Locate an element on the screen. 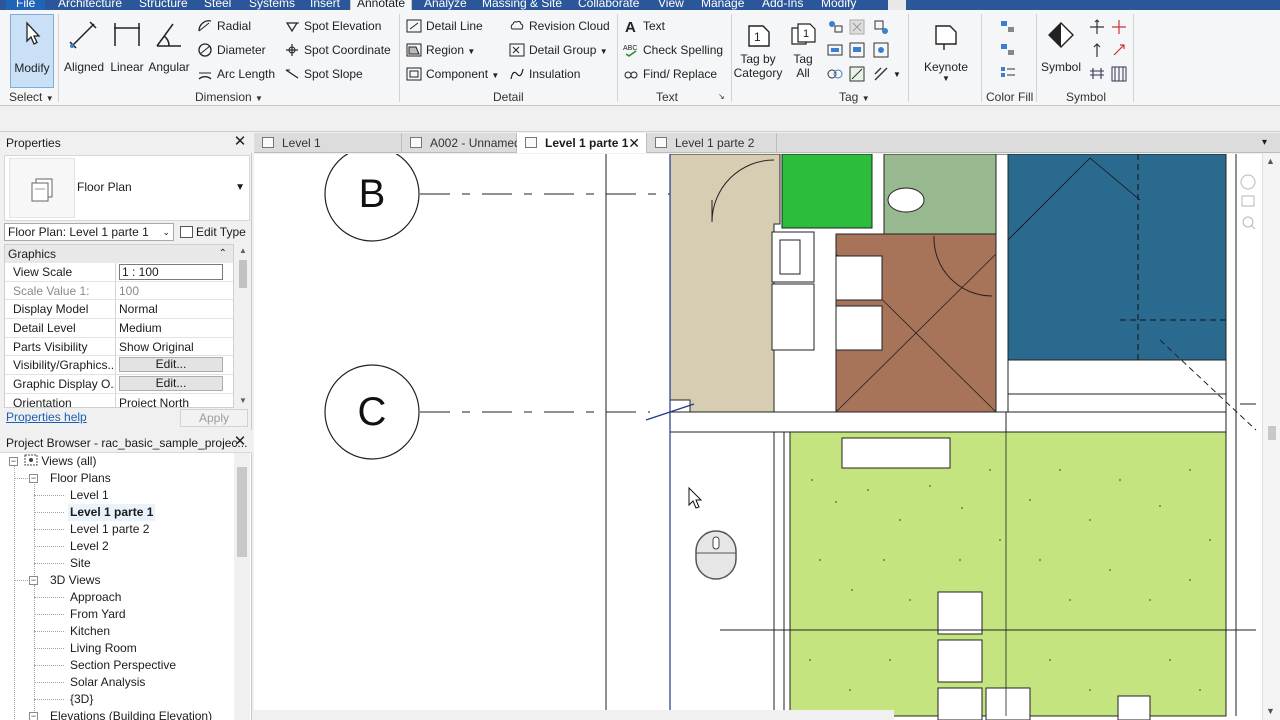  tab-view: View is located at coordinates (671, 5).